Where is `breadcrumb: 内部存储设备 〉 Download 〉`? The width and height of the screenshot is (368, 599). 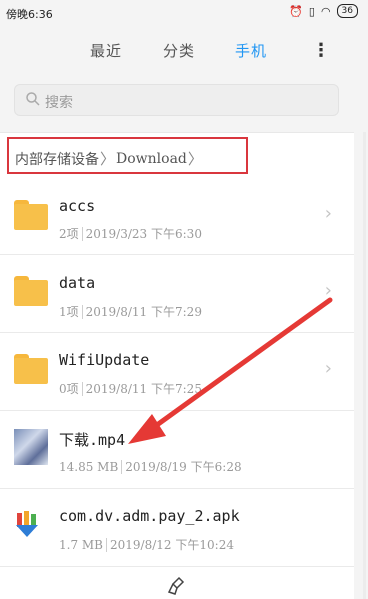 breadcrumb: 内部存储设备 〉 Download 〉 is located at coordinates (109, 158).